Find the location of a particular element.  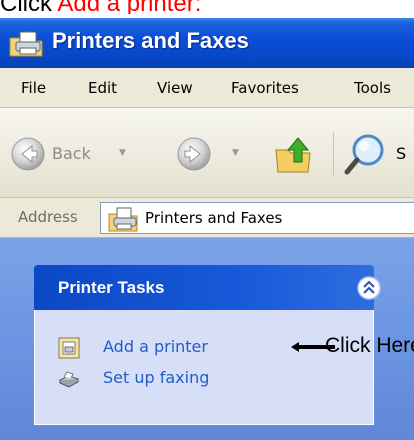

task-setup-faxing: Set up faxing is located at coordinates (224, 379).